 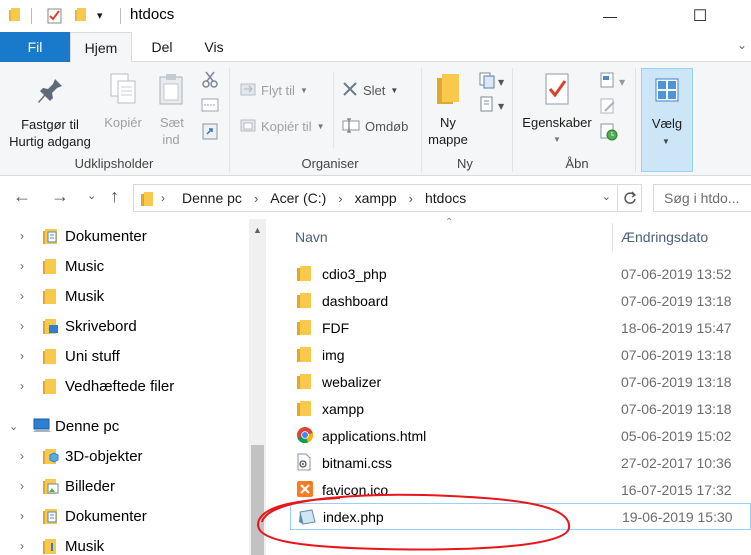 I want to click on scroll-up-arrow-icon: ▲, so click(x=257, y=230).